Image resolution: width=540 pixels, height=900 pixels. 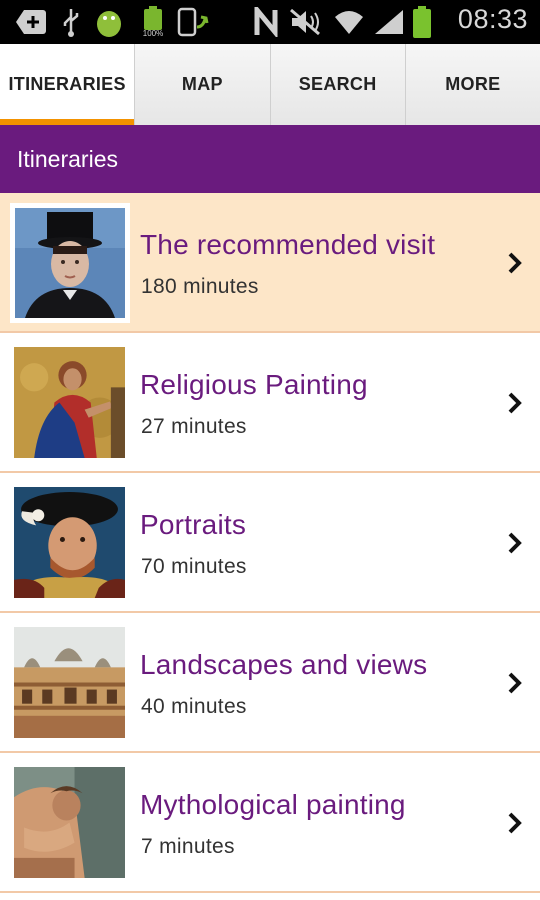 I want to click on itinerary-title: The recommended visit, so click(x=288, y=244).